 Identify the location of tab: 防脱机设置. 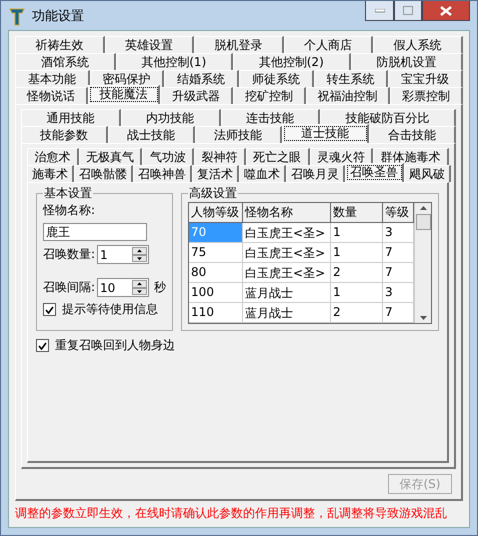
(406, 61).